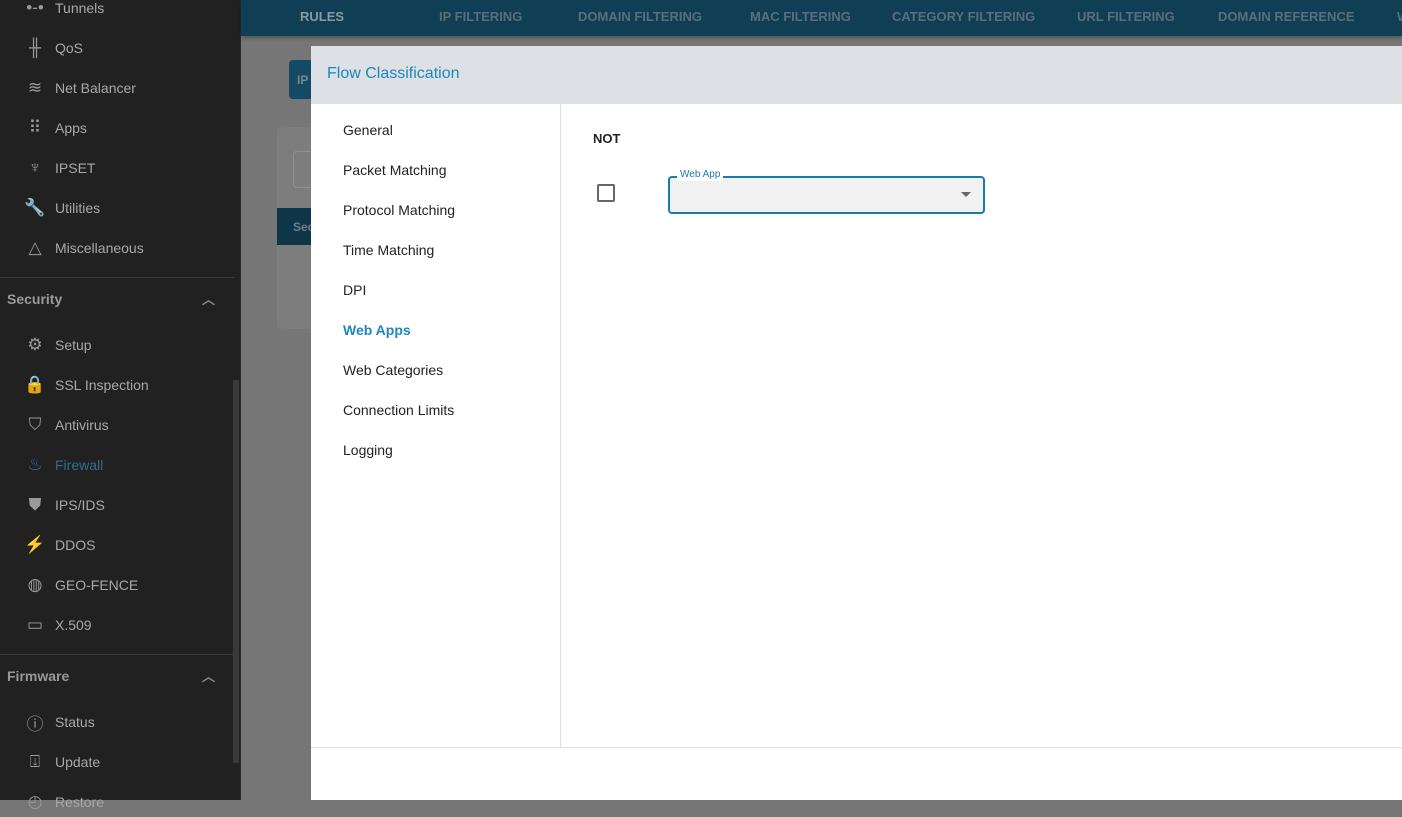 Image resolution: width=1402 pixels, height=817 pixels. Describe the element at coordinates (35, 624) in the screenshot. I see `certificate-icon: ▭` at that location.